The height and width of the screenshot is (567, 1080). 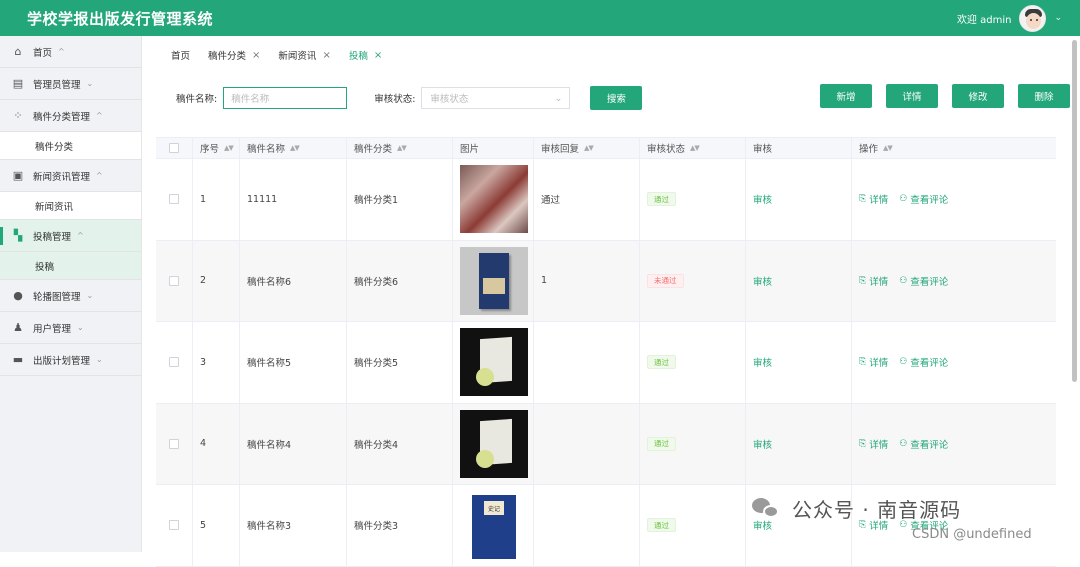 I want to click on header-no: 序号 ▲▼, so click(x=216, y=148).